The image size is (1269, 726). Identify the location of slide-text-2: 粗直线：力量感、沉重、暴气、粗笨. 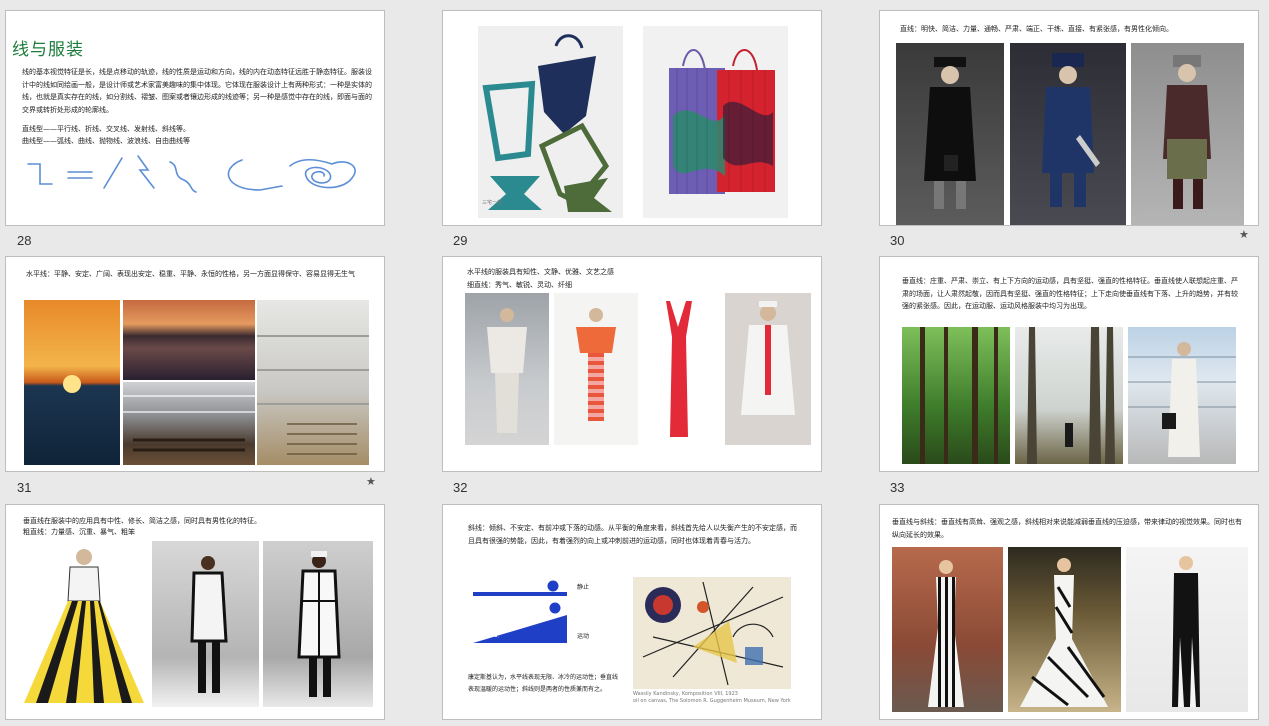
(79, 532).